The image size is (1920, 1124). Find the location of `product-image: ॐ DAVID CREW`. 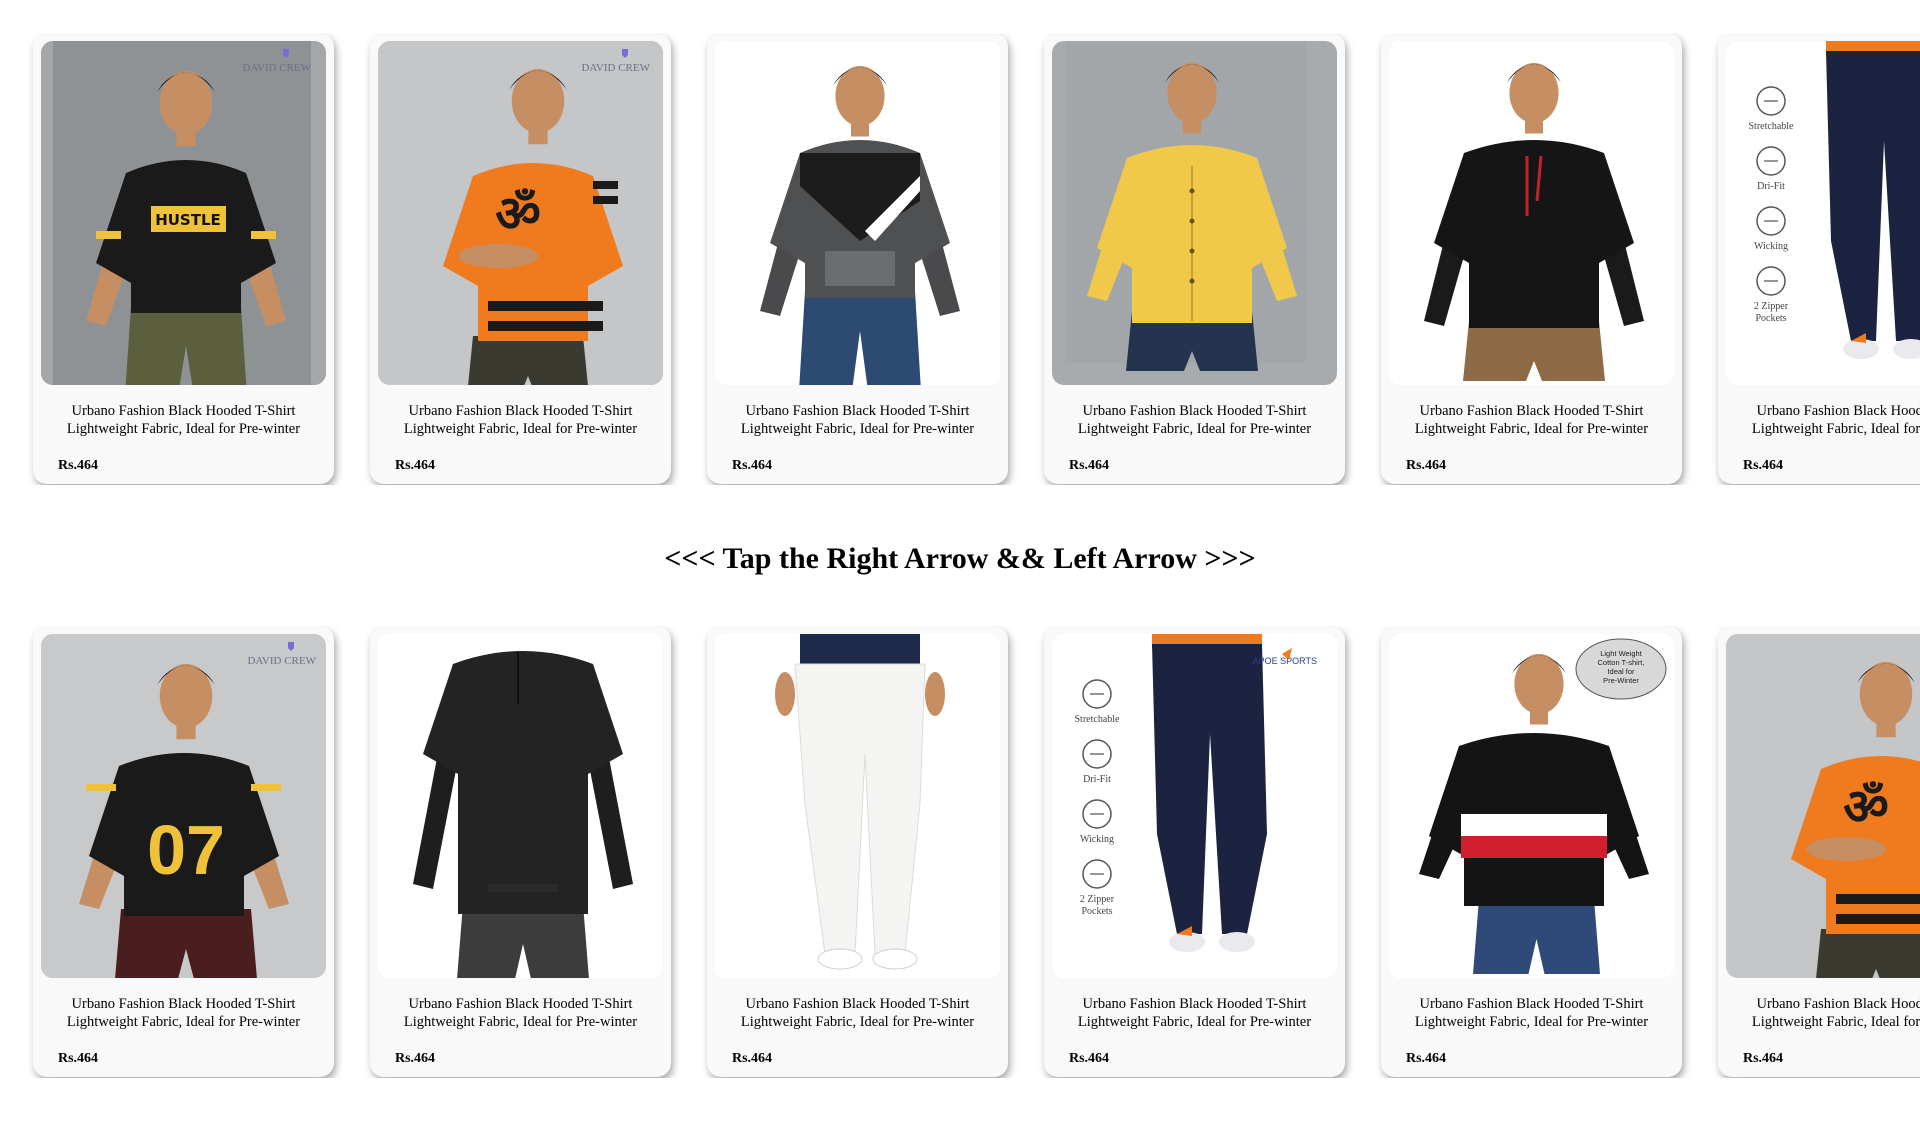

product-image: ॐ DAVID CREW is located at coordinates (520, 213).